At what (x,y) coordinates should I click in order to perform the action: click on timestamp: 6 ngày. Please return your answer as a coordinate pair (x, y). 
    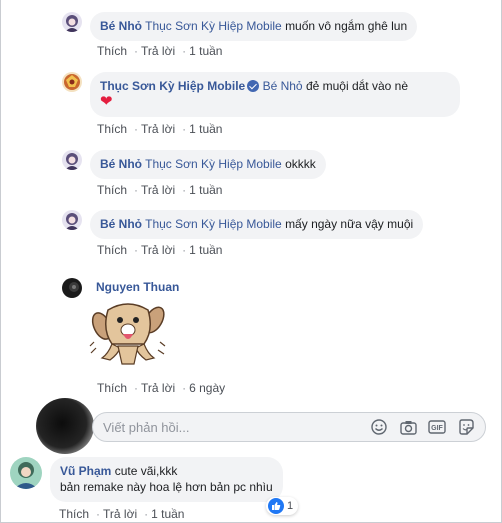
    Looking at the image, I should click on (207, 388).